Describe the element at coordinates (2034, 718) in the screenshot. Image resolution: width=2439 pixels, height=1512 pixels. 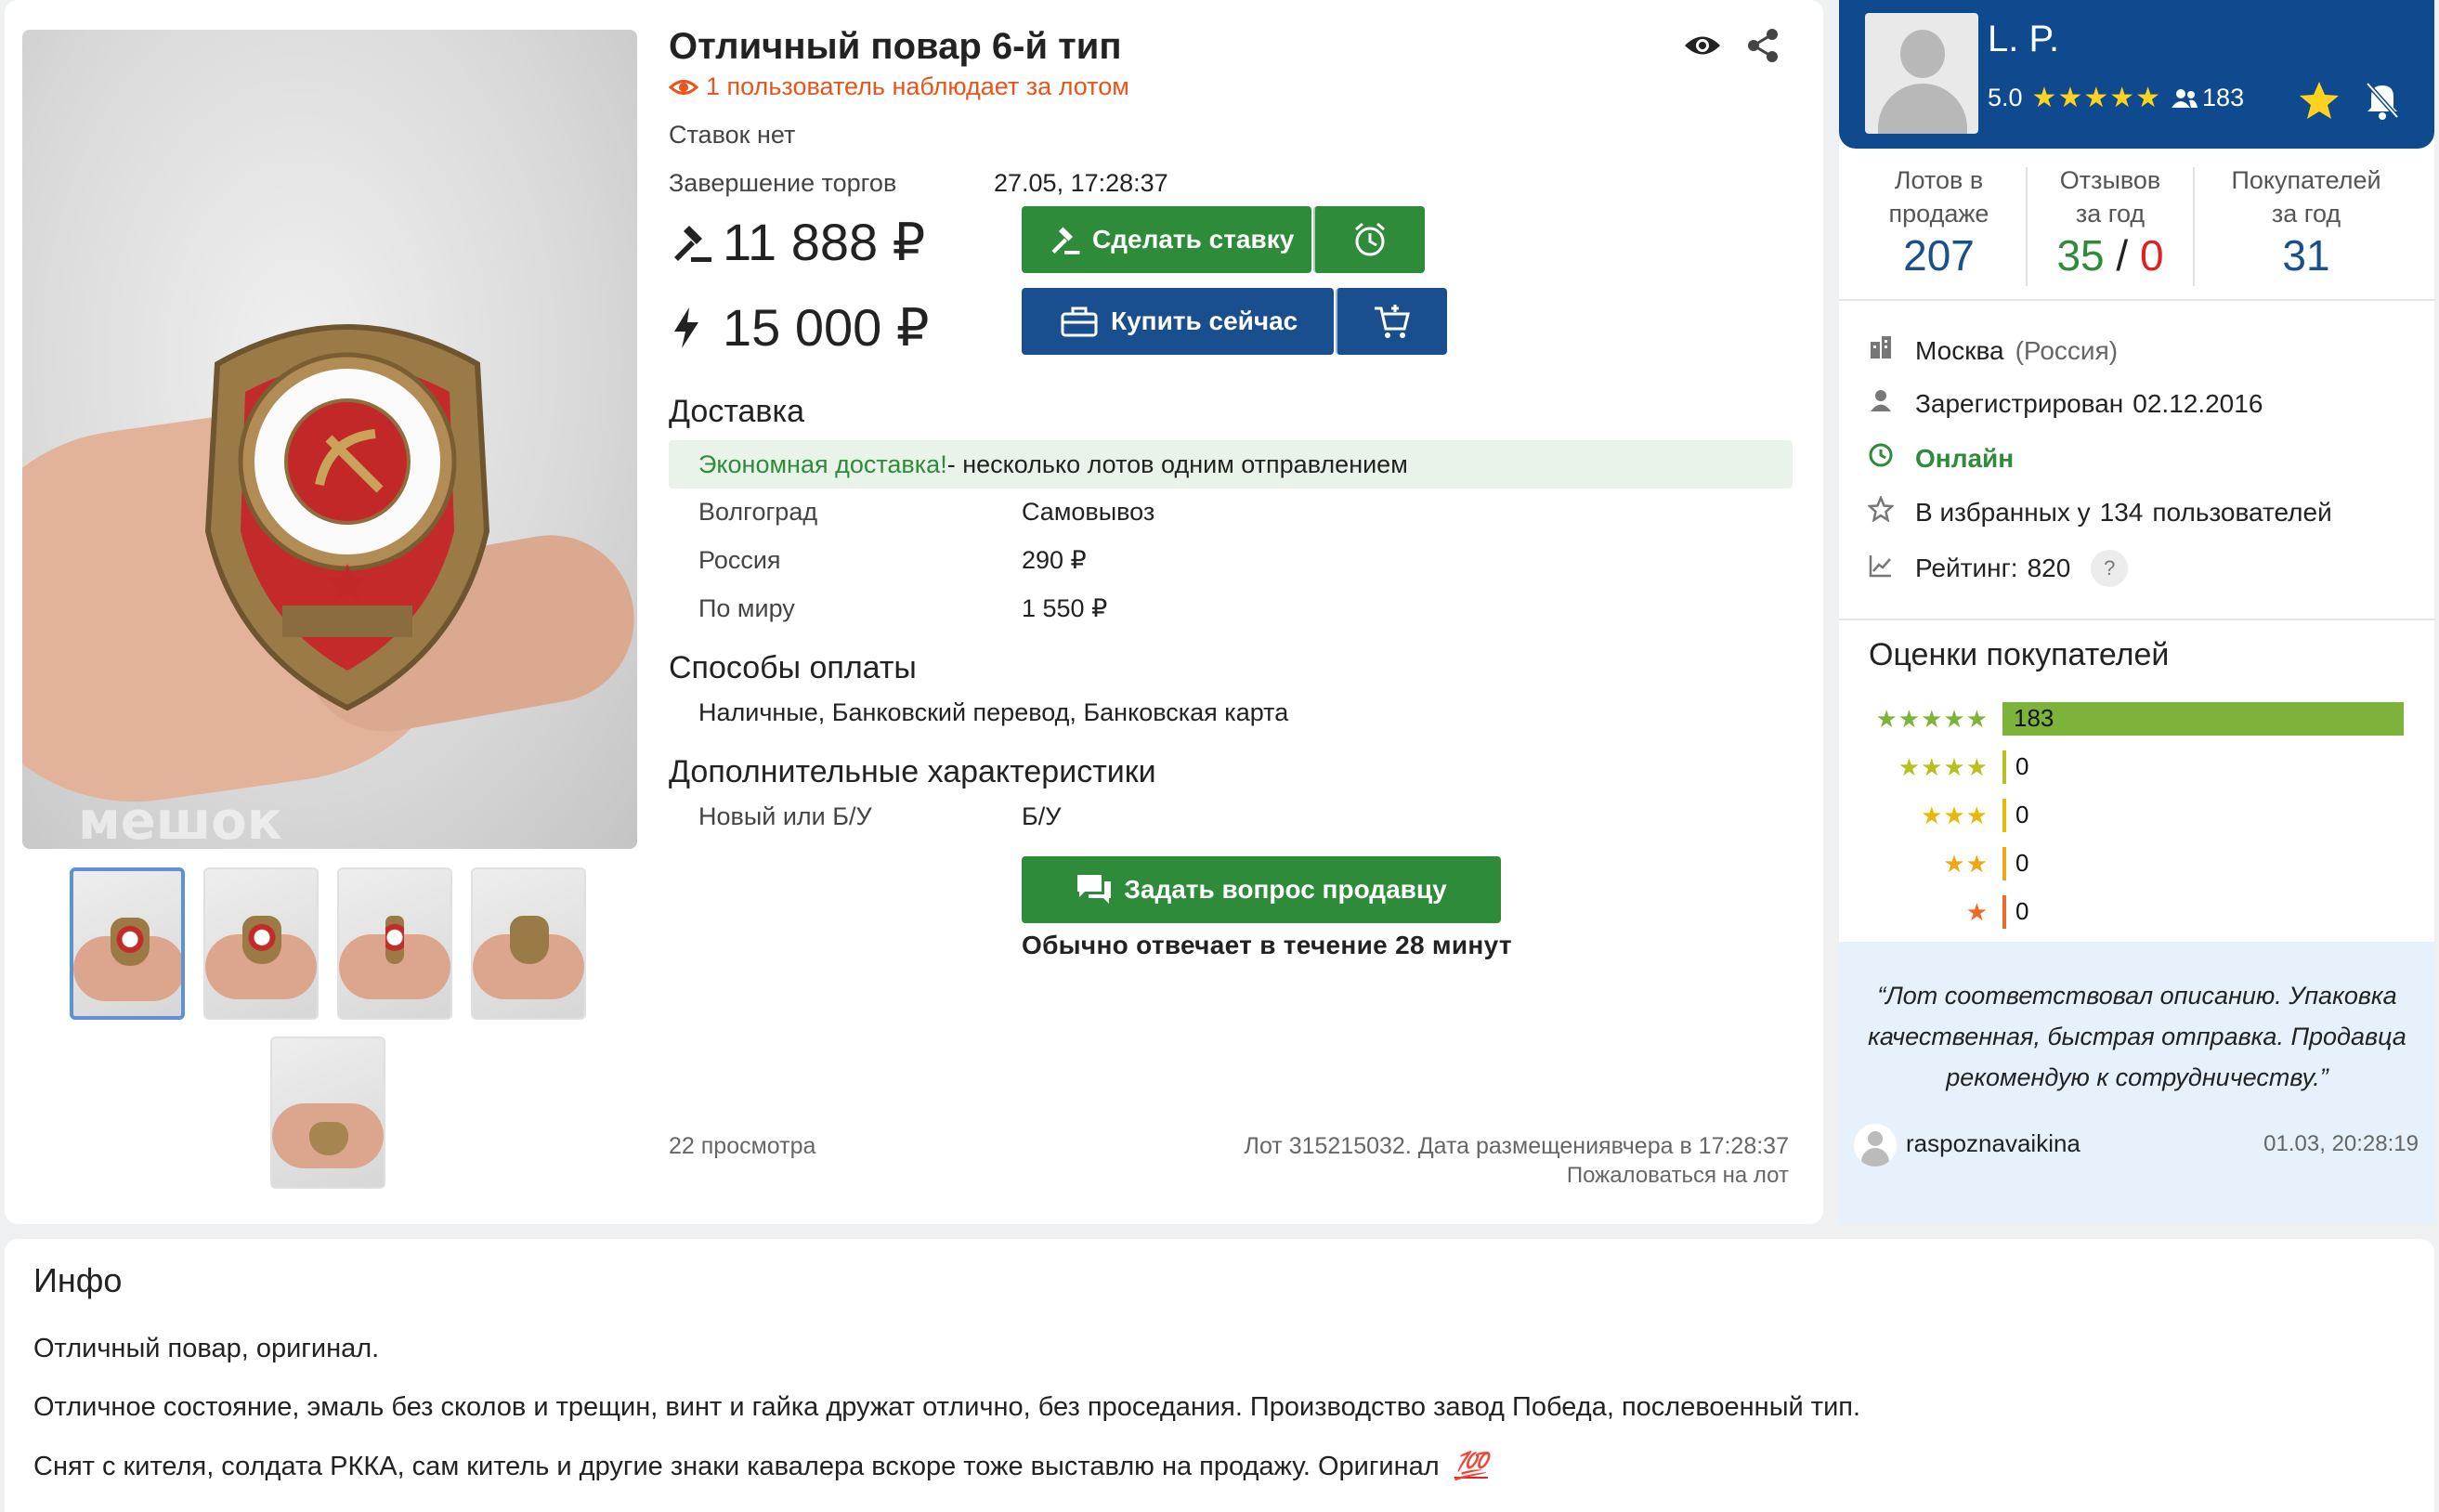
I see `rating-count: 183` at that location.